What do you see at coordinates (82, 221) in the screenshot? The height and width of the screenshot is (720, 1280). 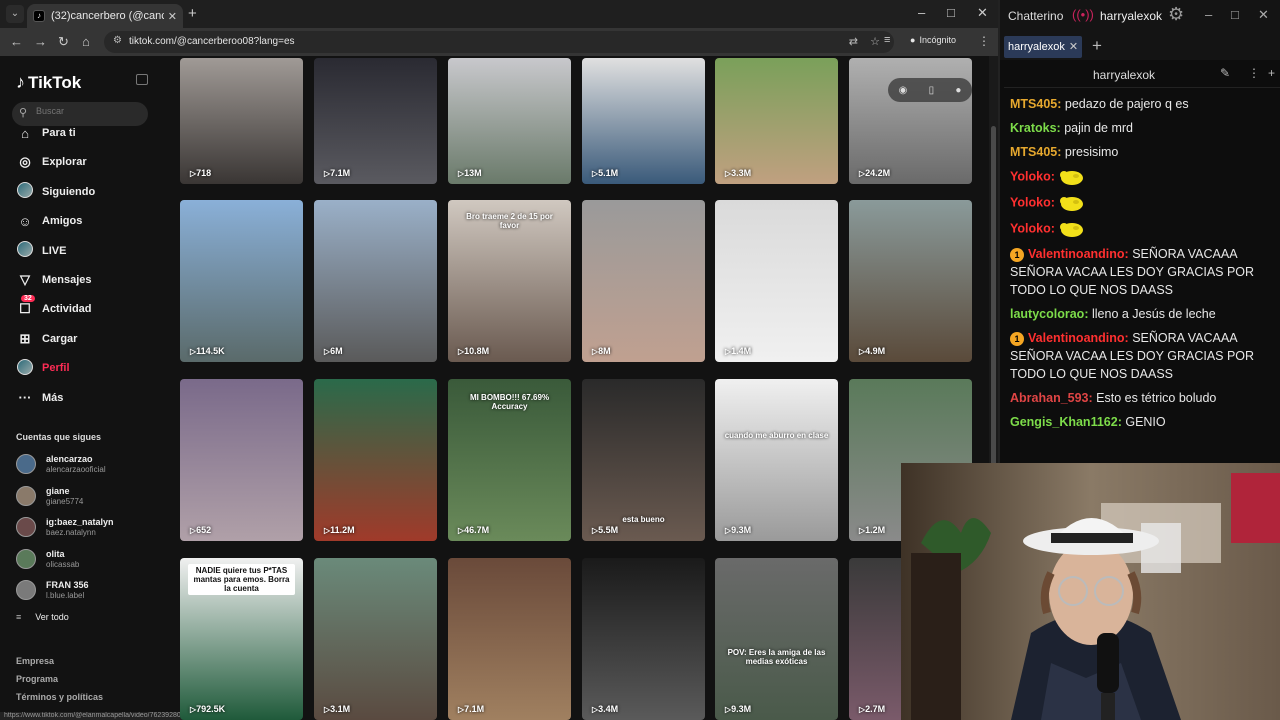 I see `nav-item-amigos: ☺ Amigos` at bounding box center [82, 221].